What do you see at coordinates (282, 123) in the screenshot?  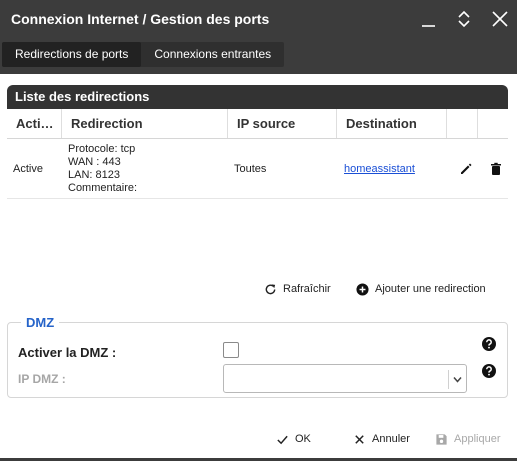 I see `column-header-ip-source: IP source` at bounding box center [282, 123].